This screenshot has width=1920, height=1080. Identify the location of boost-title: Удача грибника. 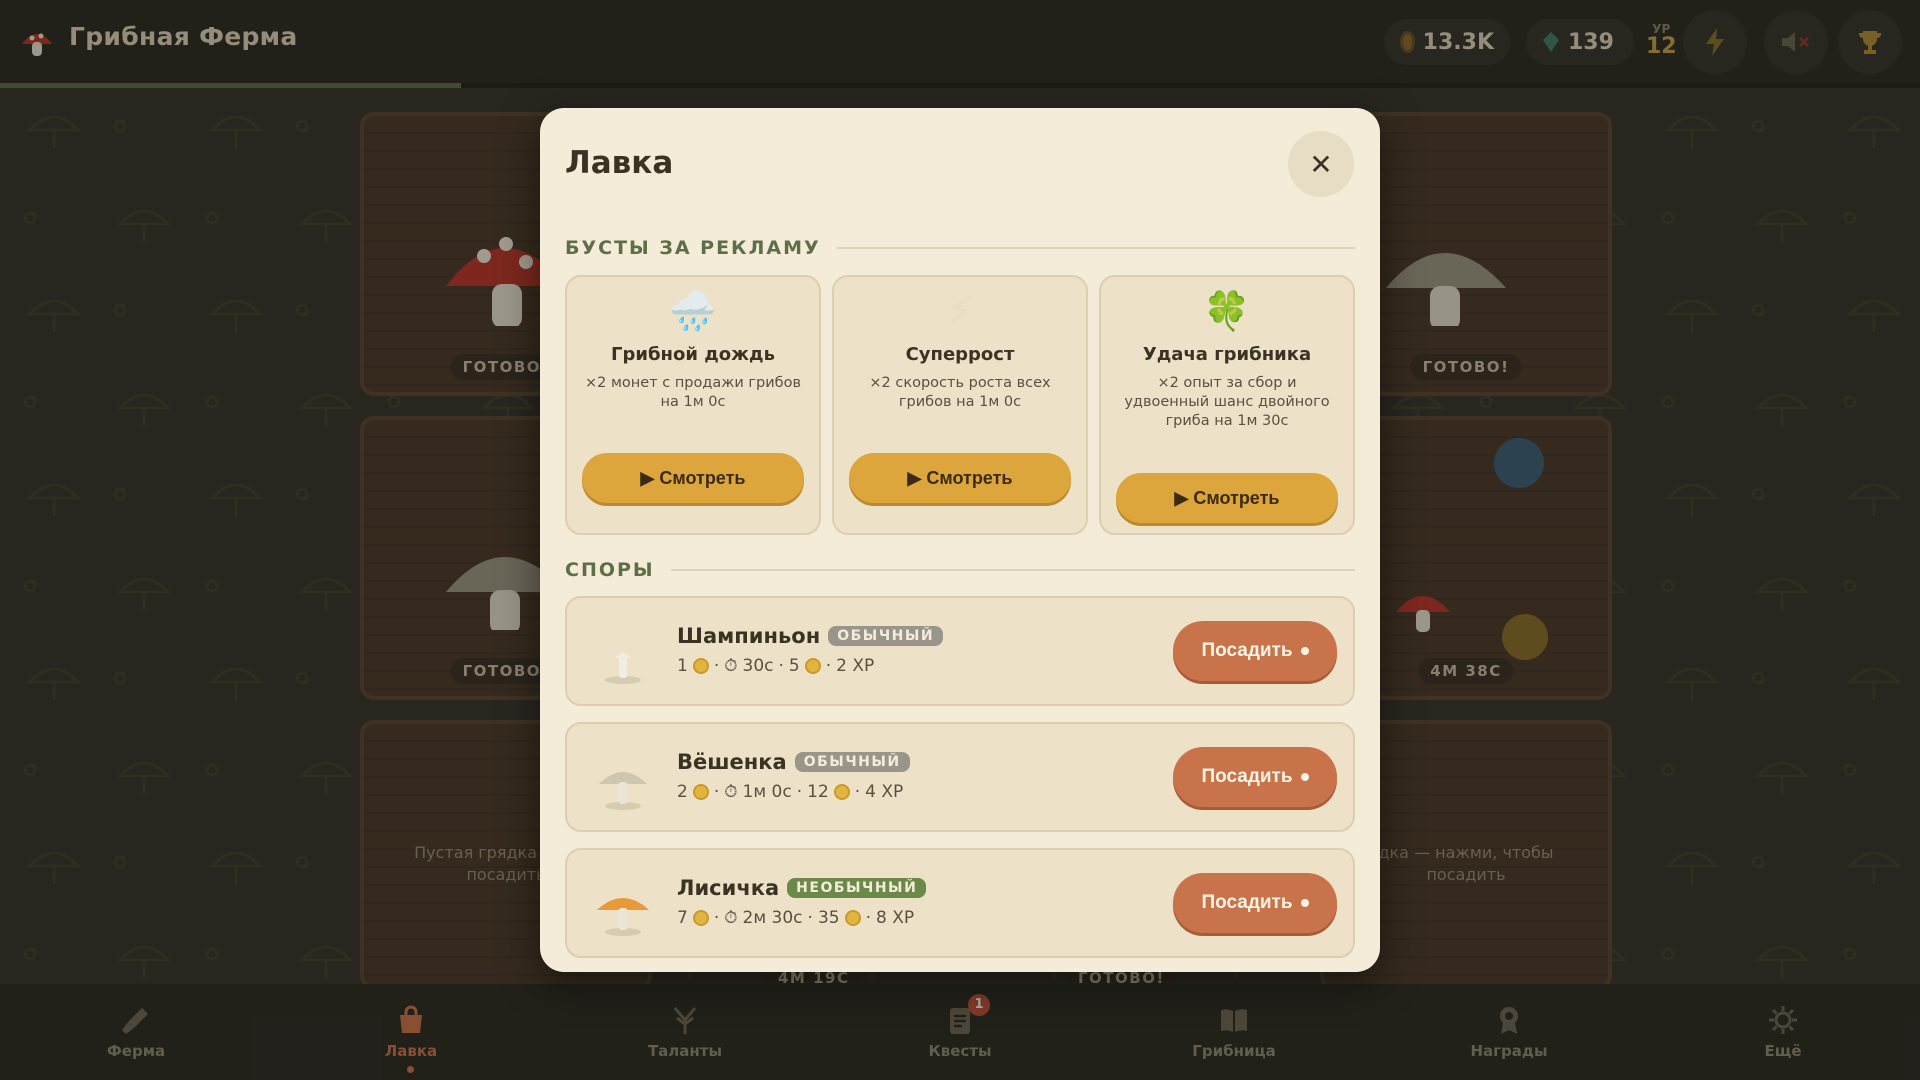
(1227, 354).